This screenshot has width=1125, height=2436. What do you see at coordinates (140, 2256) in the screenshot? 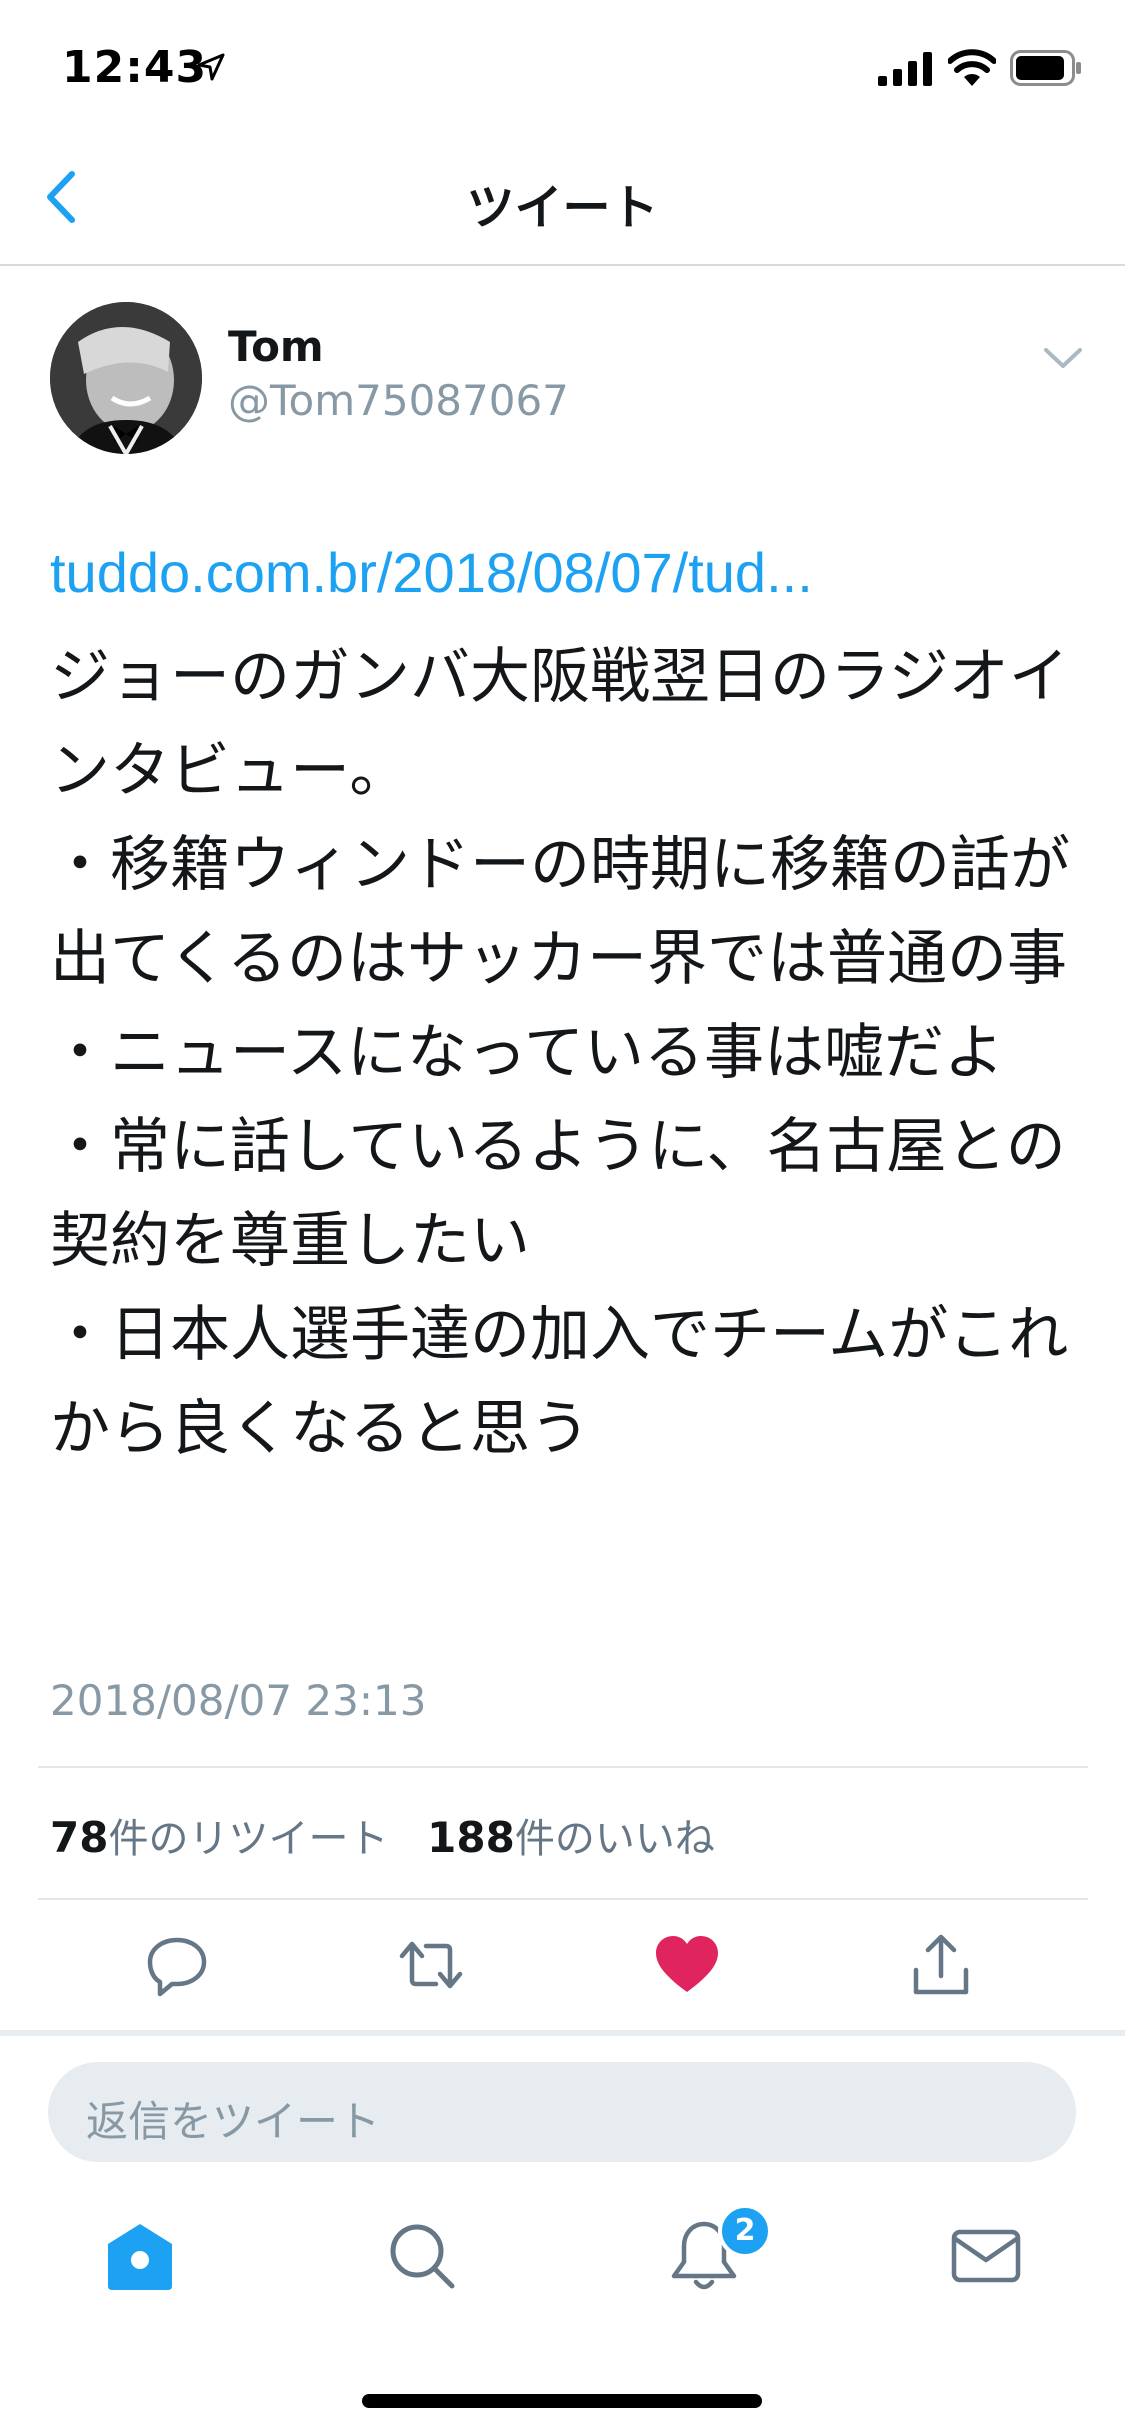
I see `home-icon` at bounding box center [140, 2256].